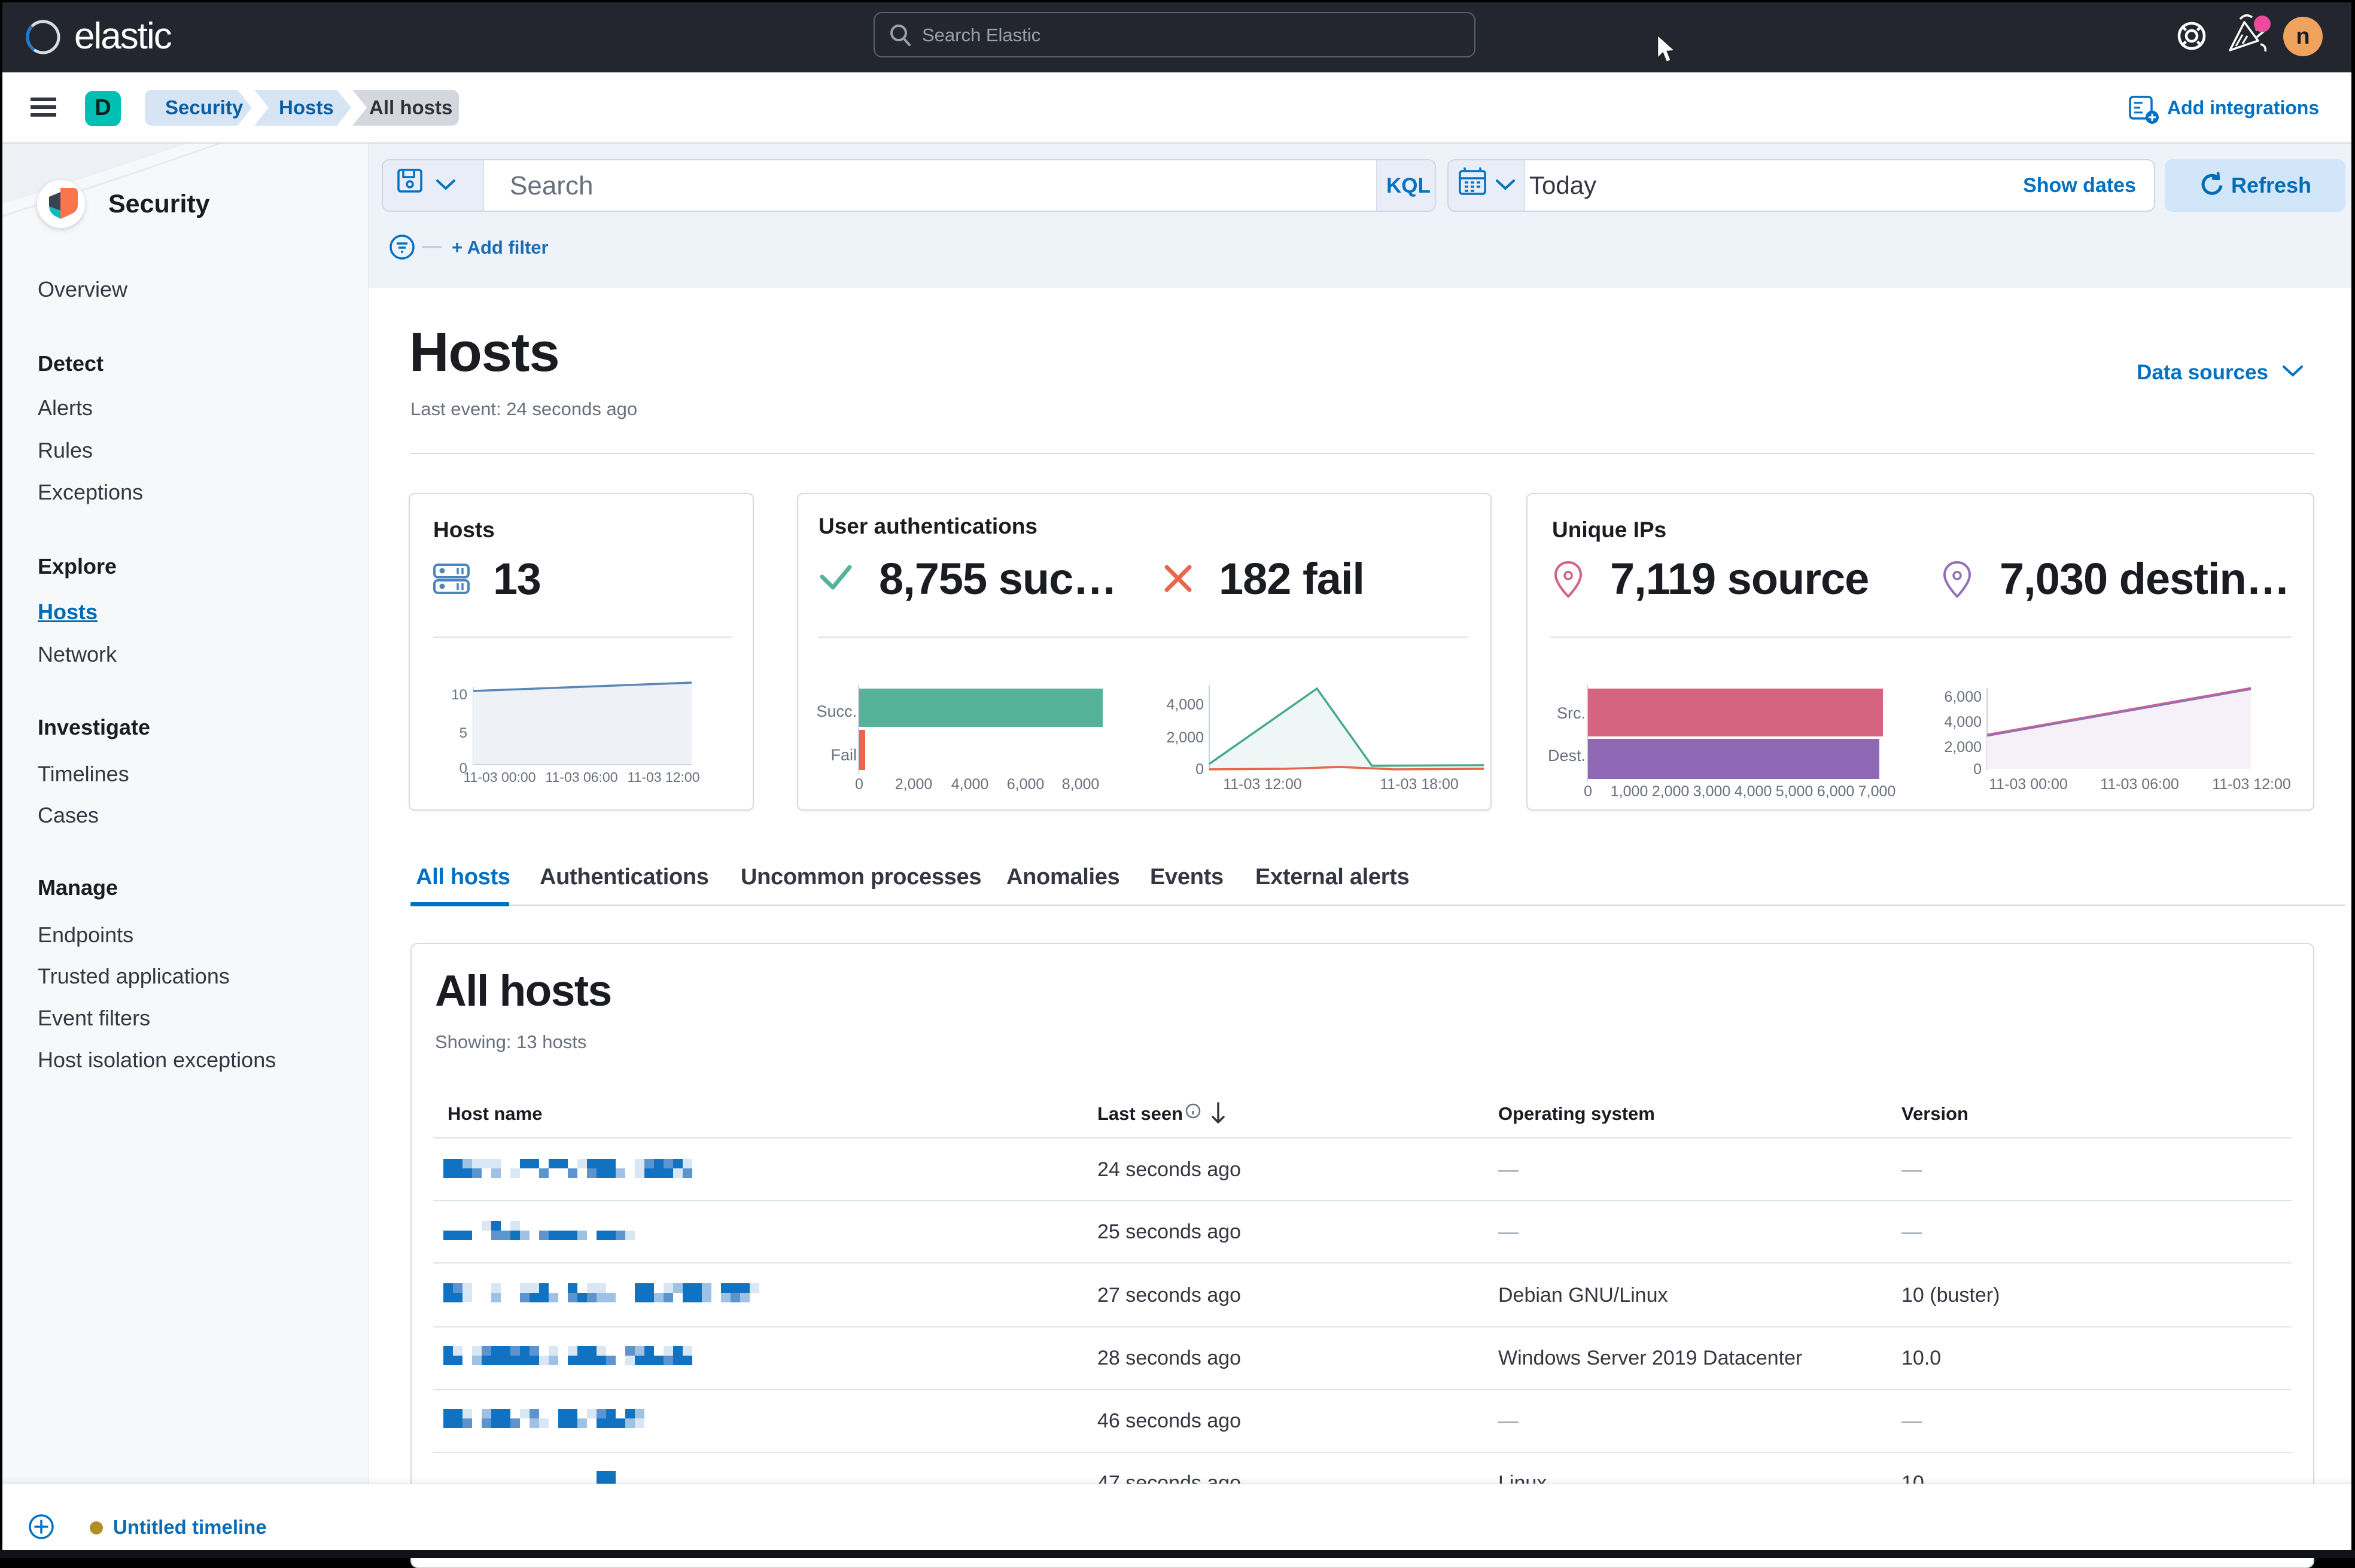 The image size is (2355, 1568). Describe the element at coordinates (1877, 791) in the screenshot. I see `svg-text: 7,000` at that location.